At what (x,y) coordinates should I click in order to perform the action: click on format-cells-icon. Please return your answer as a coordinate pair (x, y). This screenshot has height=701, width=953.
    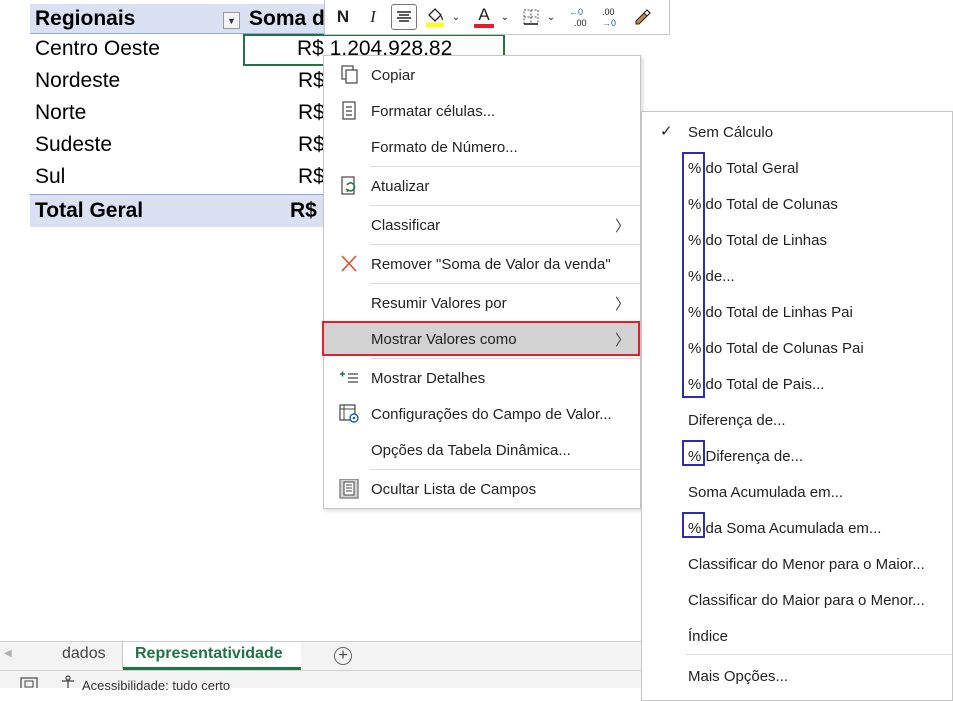
    Looking at the image, I should click on (349, 110).